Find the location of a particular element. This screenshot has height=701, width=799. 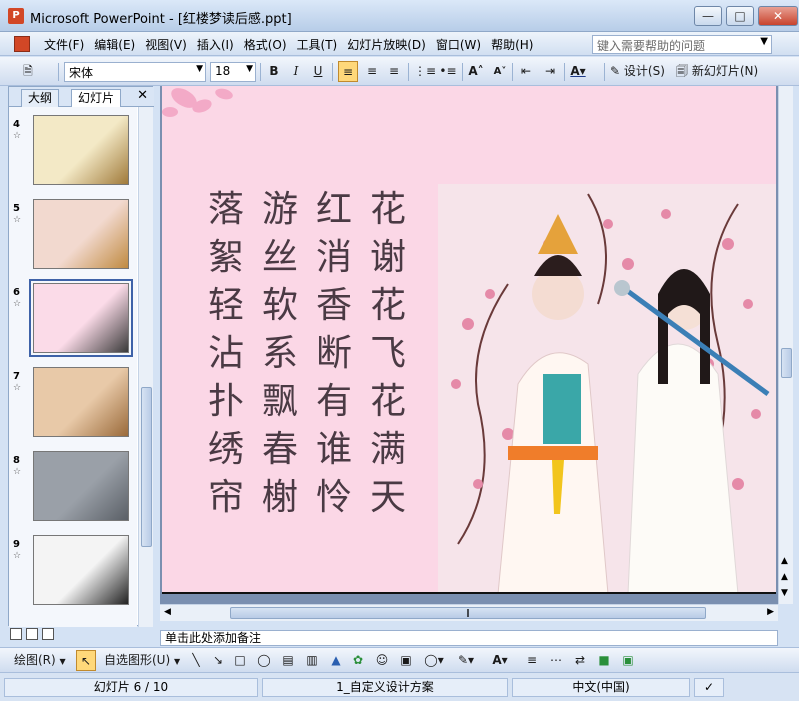

design-button: ✎ 设计(S) is located at coordinates (637, 71).